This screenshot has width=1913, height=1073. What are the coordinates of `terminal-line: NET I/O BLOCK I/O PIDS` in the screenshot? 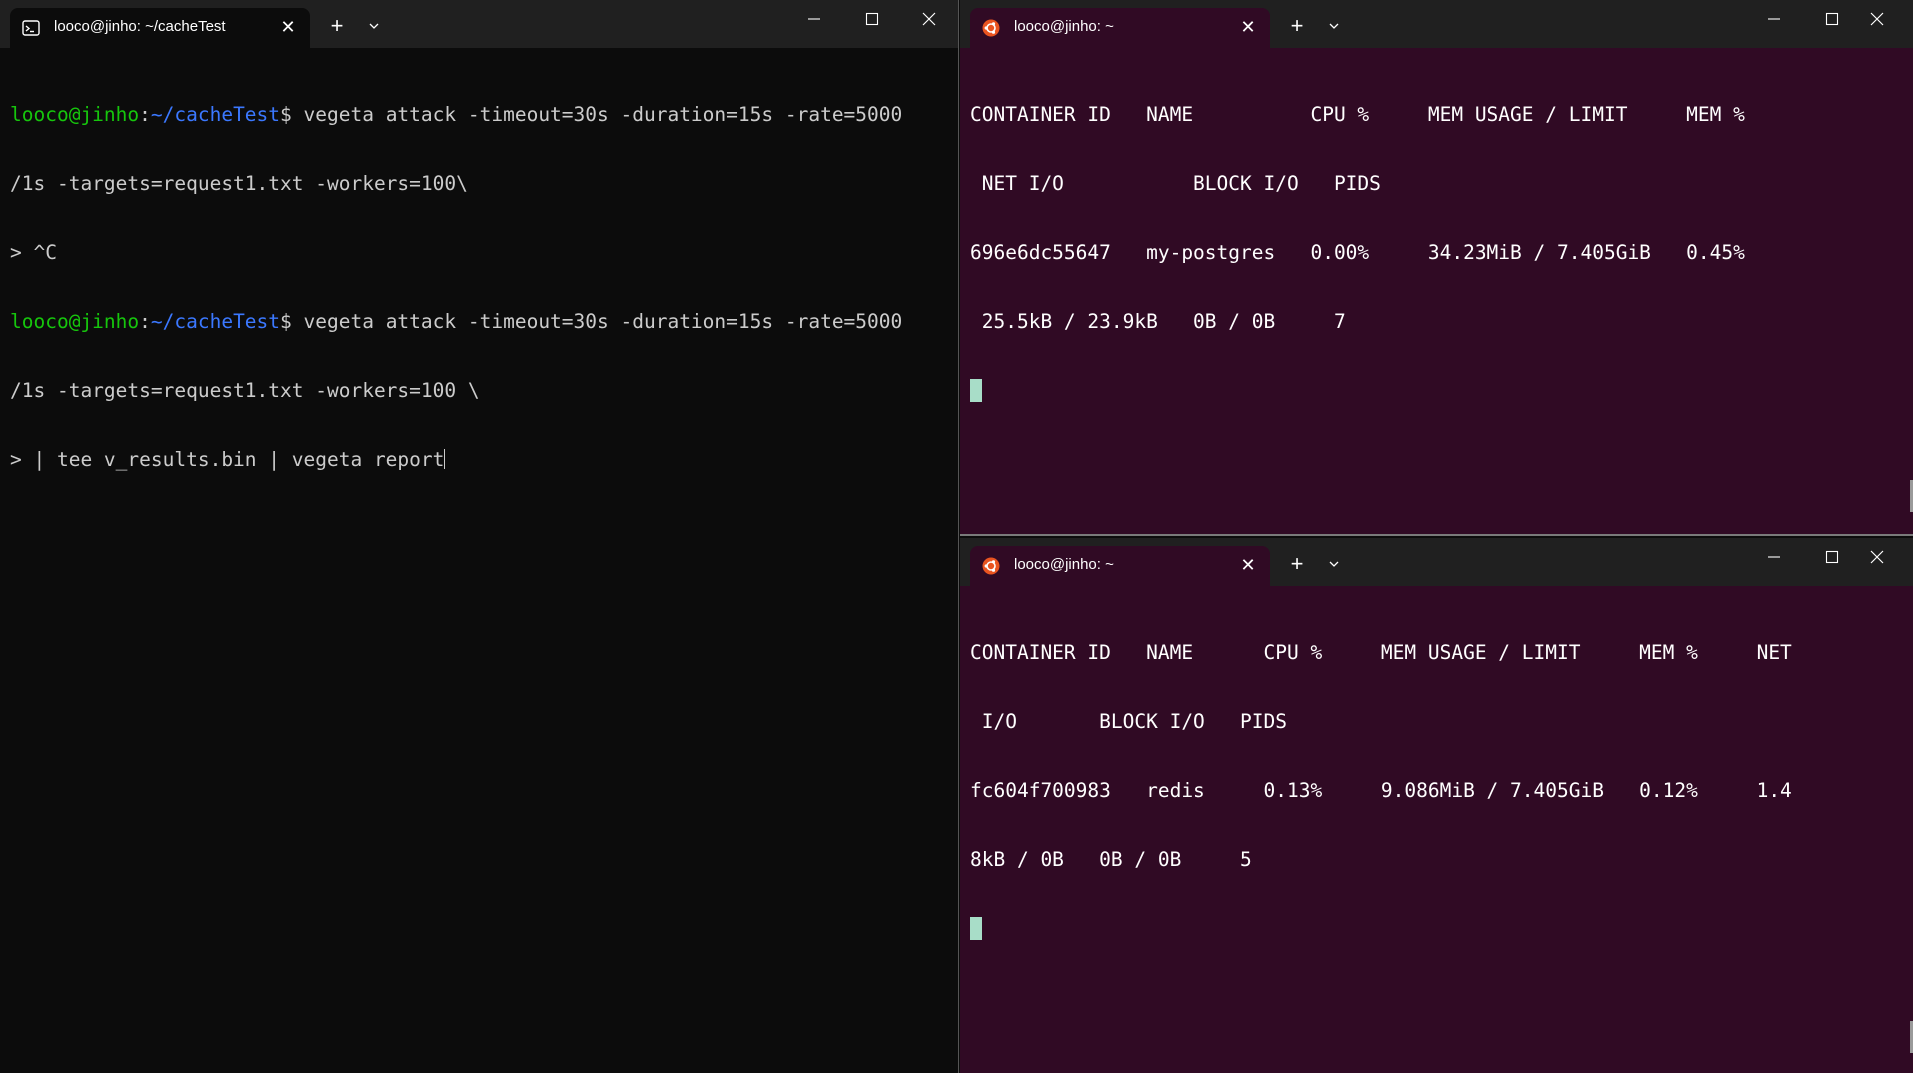 It's located at (1175, 183).